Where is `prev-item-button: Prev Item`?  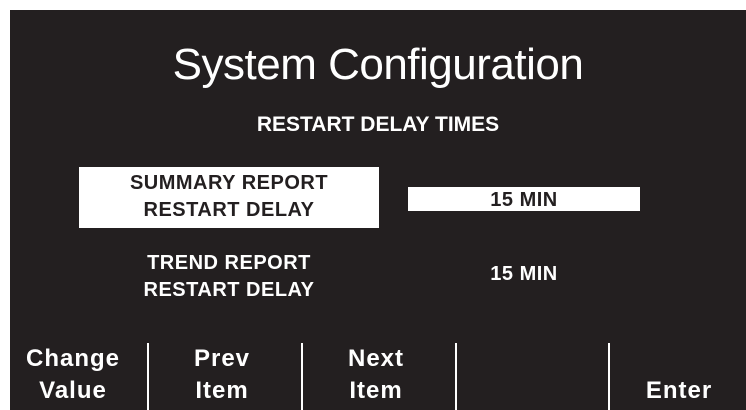 prev-item-button: Prev Item is located at coordinates (222, 376).